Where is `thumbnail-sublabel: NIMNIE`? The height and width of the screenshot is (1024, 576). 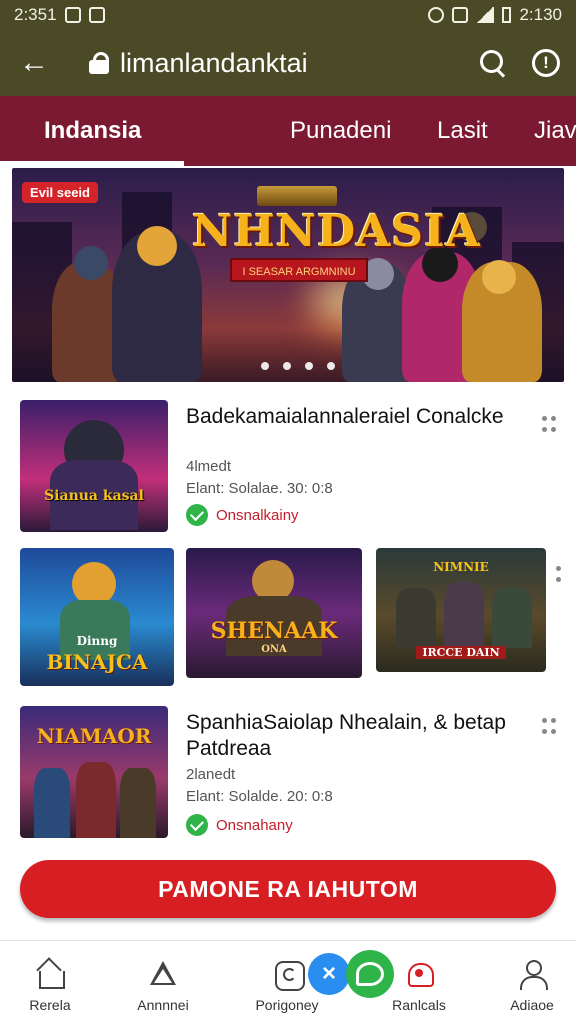 thumbnail-sublabel: NIMNIE is located at coordinates (461, 567).